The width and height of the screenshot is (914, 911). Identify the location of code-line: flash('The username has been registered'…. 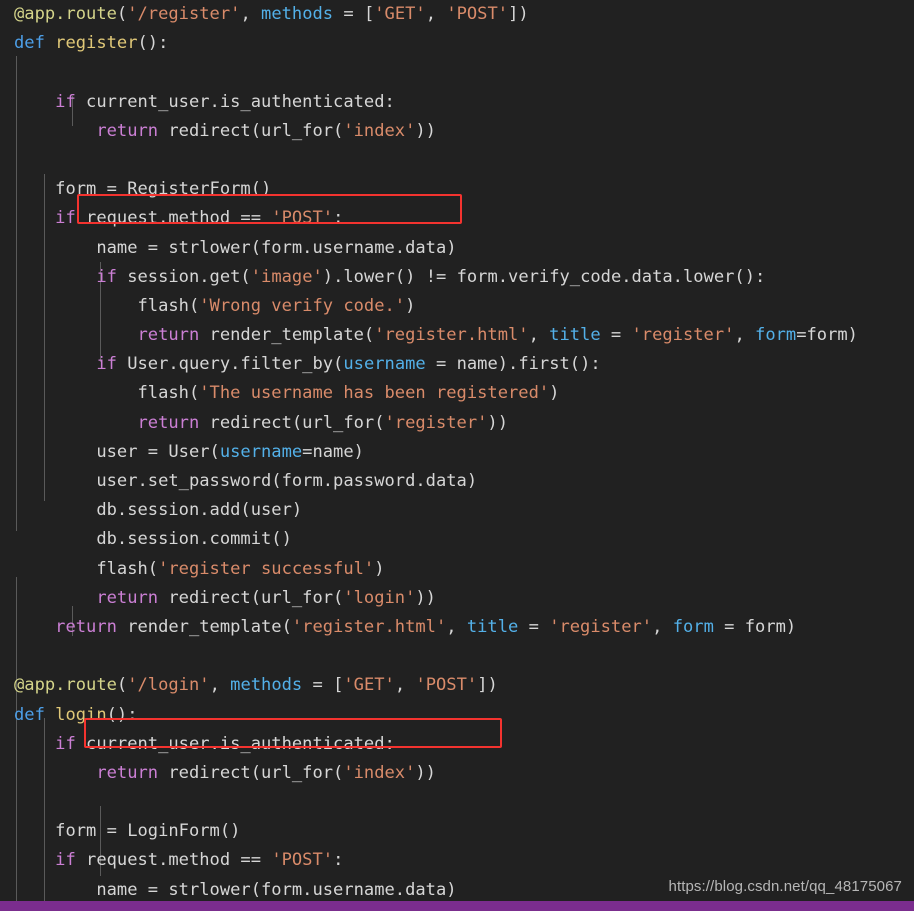
(457, 393).